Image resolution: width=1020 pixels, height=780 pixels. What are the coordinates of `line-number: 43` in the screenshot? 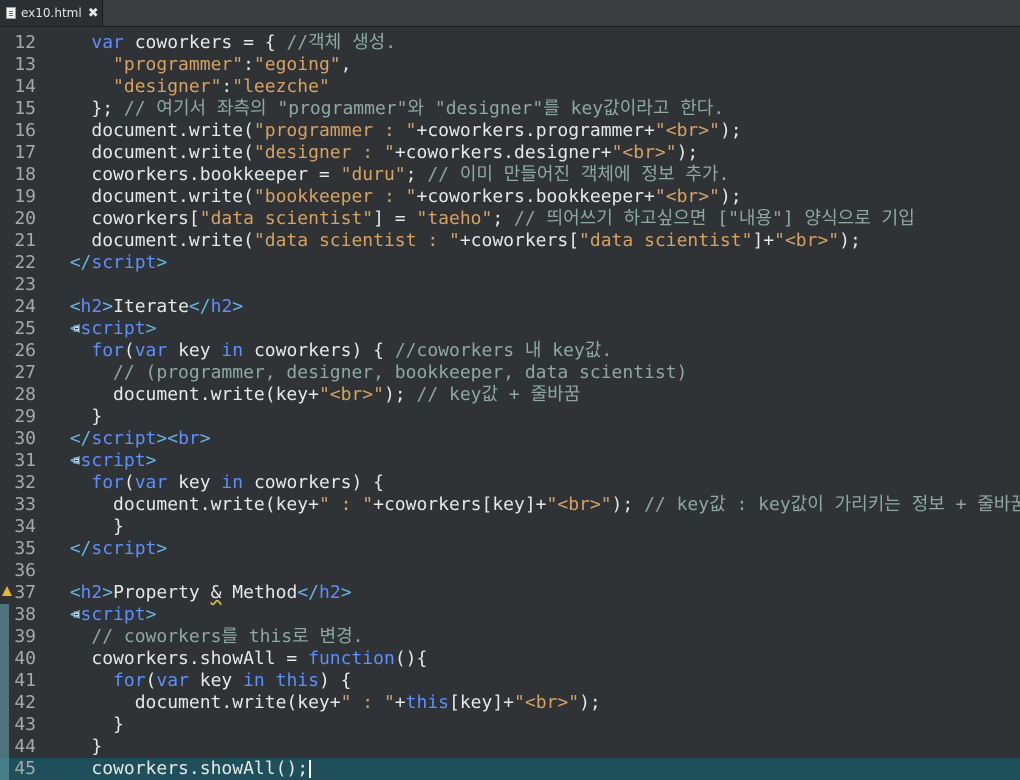 It's located at (25, 724).